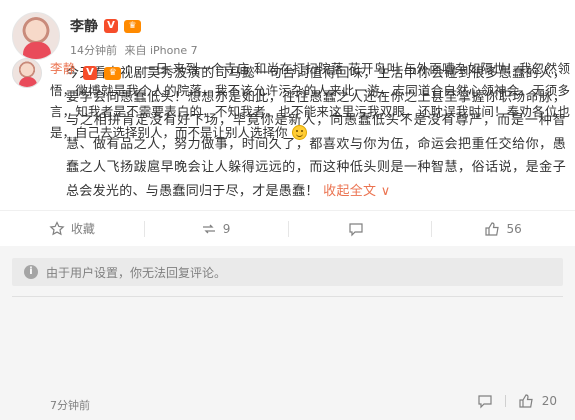  What do you see at coordinates (70, 405) in the screenshot?
I see `comment-time: 7分钟前` at bounding box center [70, 405].